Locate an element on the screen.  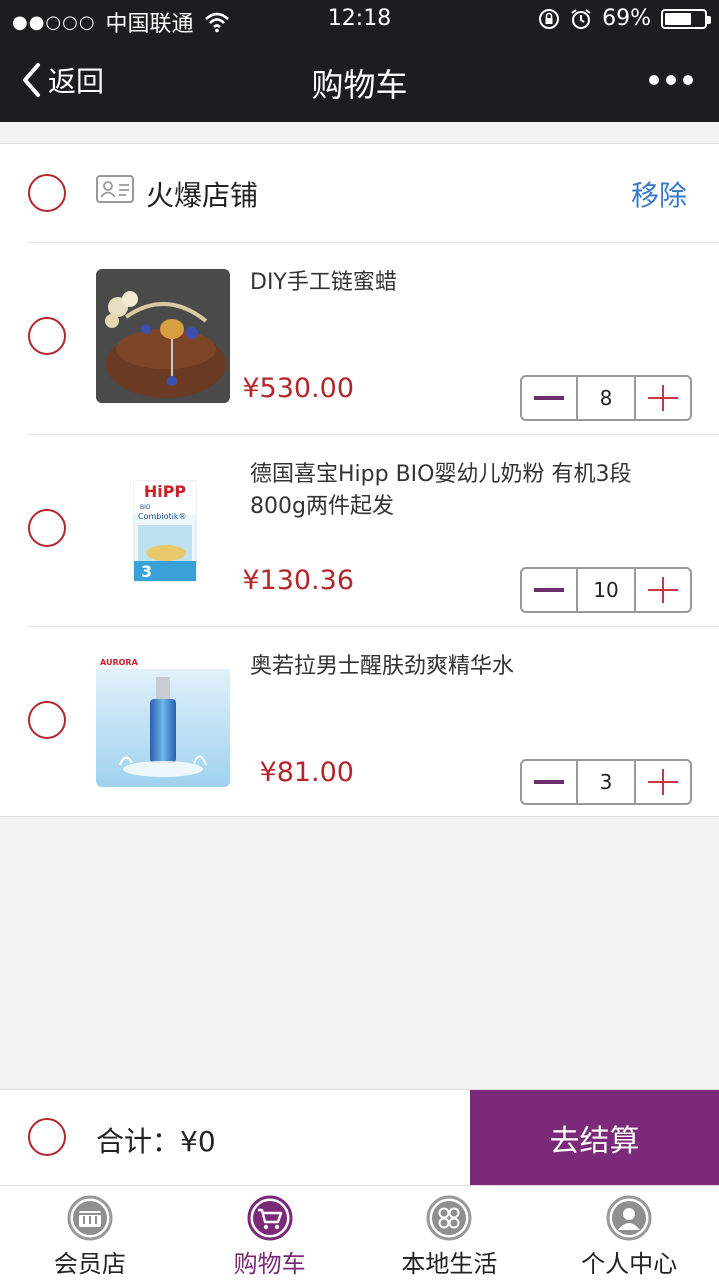
battery-icon is located at coordinates (686, 18).